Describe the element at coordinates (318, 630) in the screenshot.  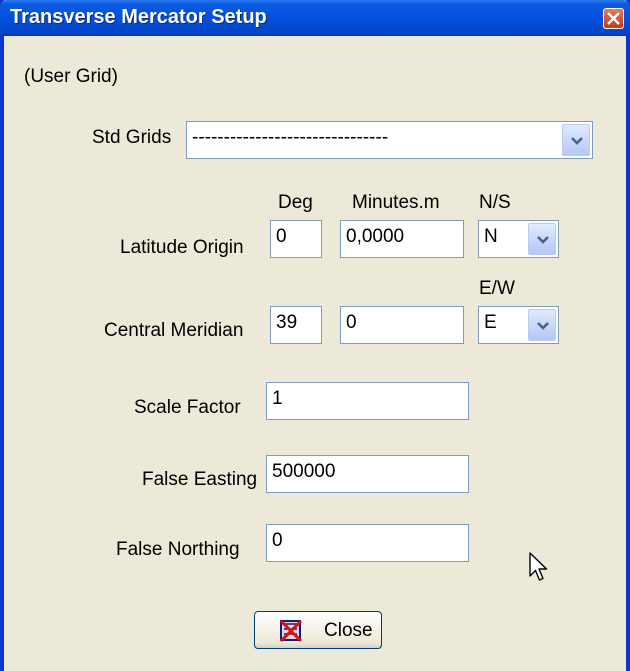
I see `close-button: Close` at that location.